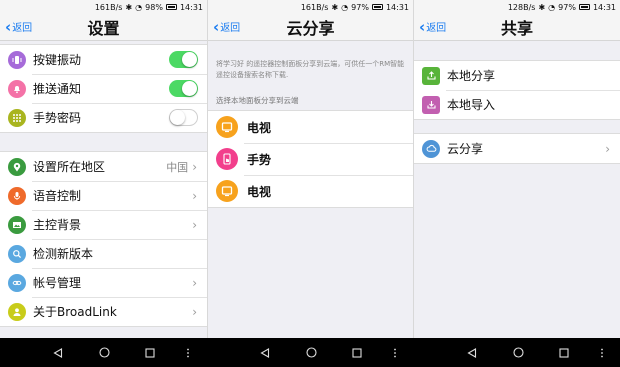 The image size is (620, 367). What do you see at coordinates (75, 312) in the screenshot?
I see `settings-row-label: 关于BroadLink` at bounding box center [75, 312].